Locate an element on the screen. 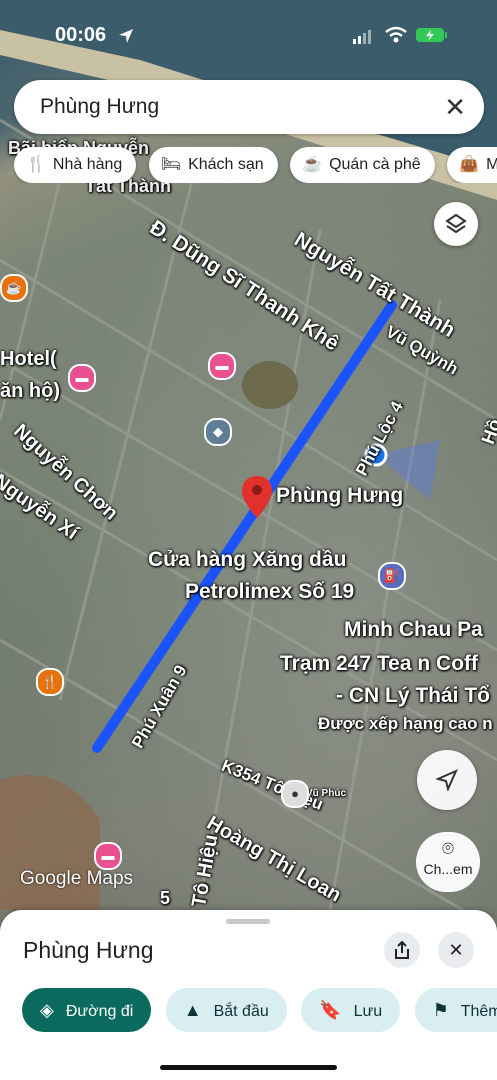  map-label-petrolimex-2: Petrolimex Số 19 is located at coordinates (270, 591).